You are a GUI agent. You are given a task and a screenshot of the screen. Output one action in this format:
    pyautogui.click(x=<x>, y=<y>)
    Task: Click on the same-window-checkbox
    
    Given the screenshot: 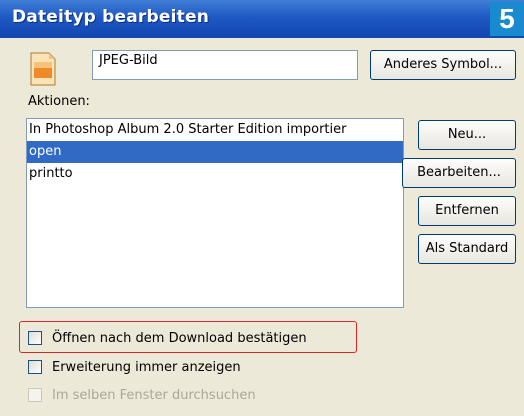 What is the action you would take?
    pyautogui.click(x=35, y=395)
    